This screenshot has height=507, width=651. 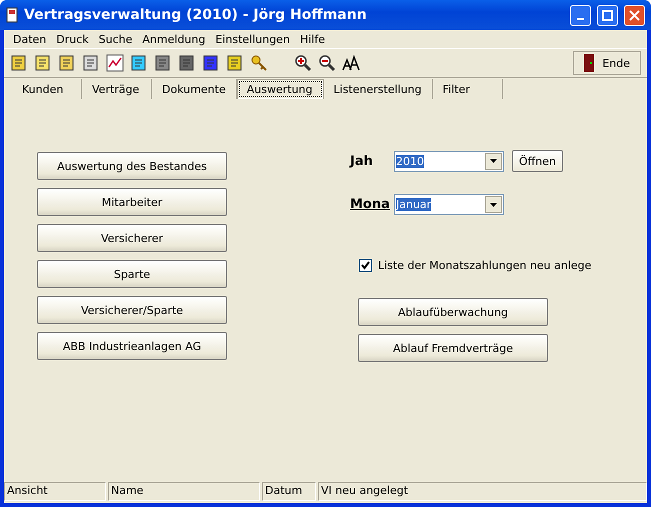 What do you see at coordinates (12, 15) in the screenshot?
I see `app-icon` at bounding box center [12, 15].